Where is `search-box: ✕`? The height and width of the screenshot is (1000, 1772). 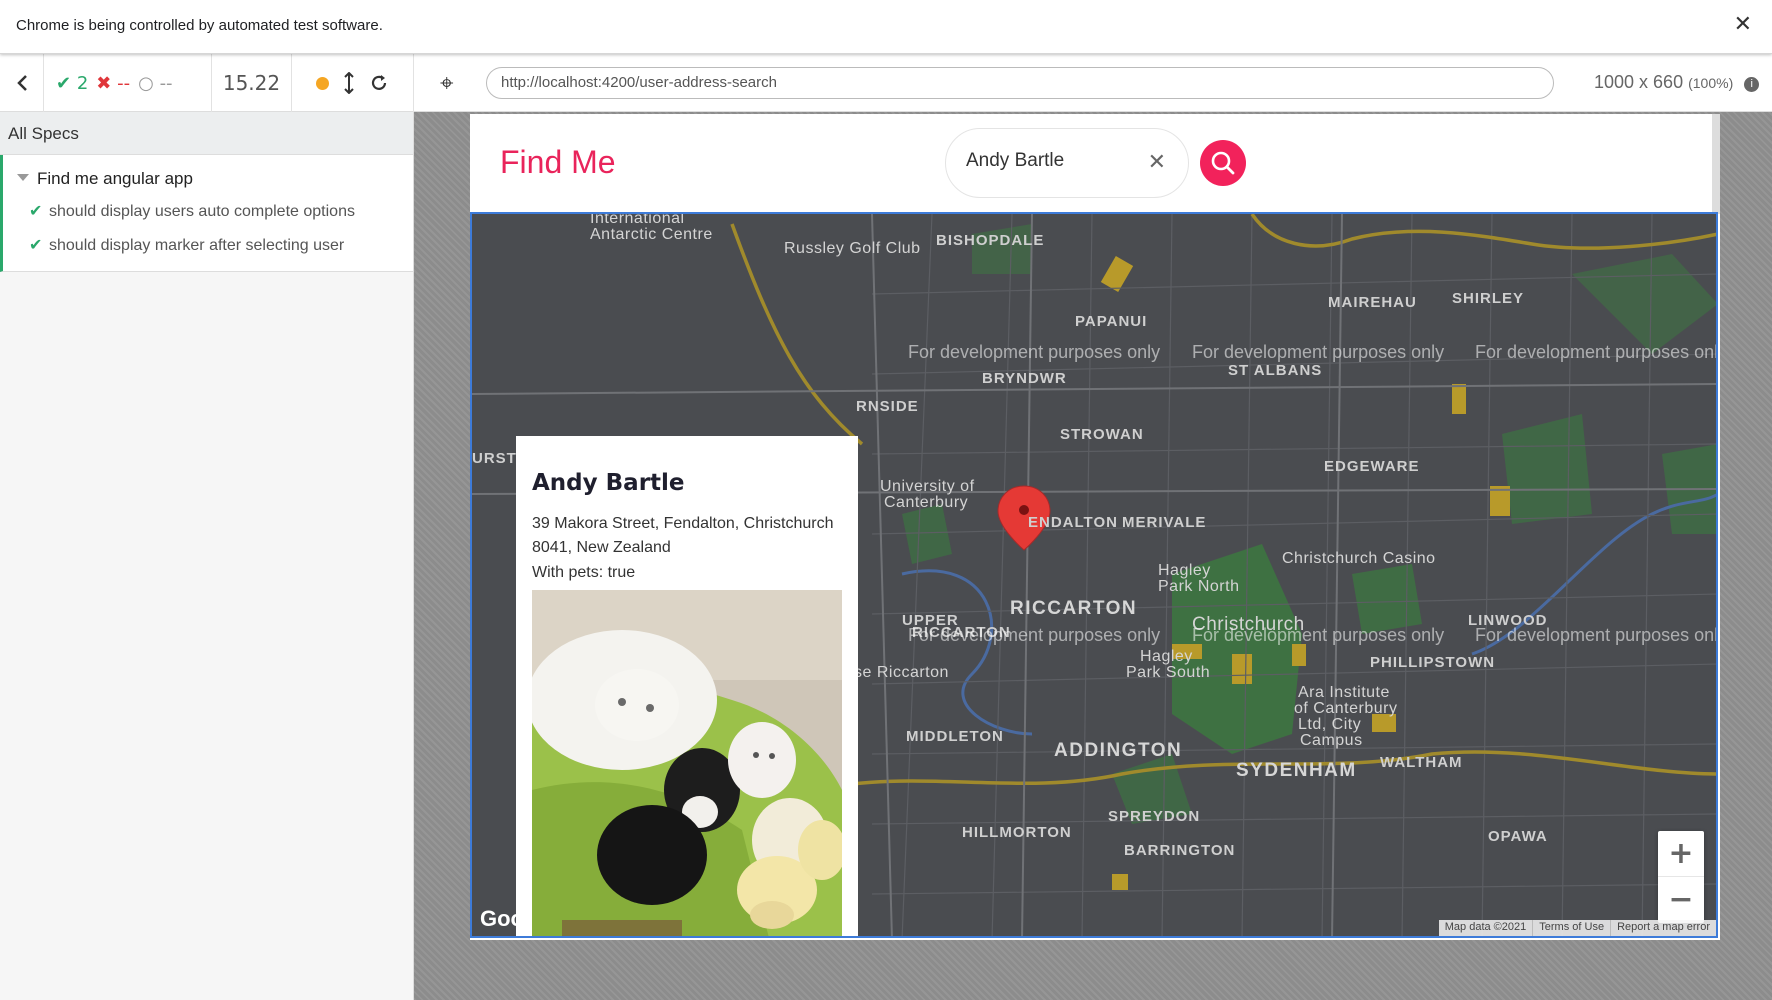 search-box: ✕ is located at coordinates (1067, 163).